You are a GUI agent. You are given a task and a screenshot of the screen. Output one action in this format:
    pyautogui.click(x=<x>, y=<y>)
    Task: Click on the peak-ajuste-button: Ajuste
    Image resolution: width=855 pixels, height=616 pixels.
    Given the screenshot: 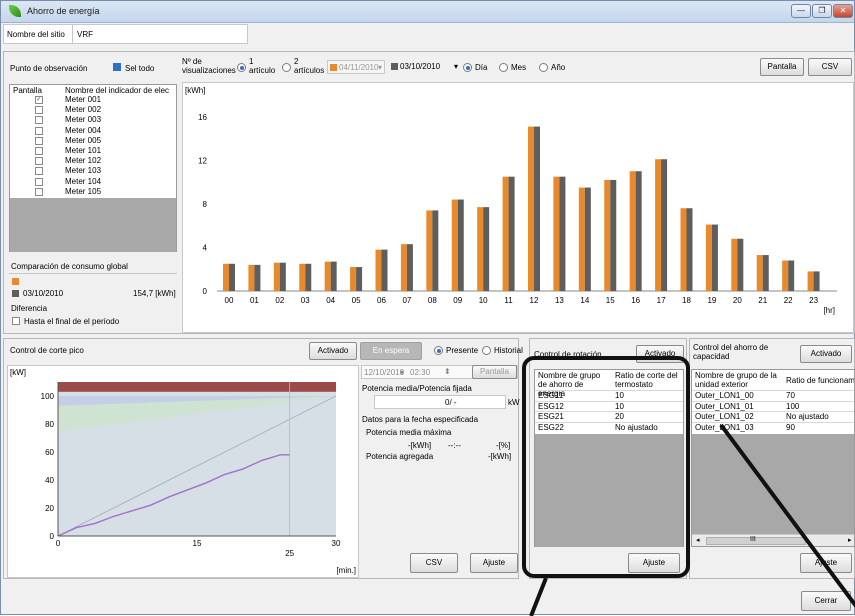 What is the action you would take?
    pyautogui.click(x=494, y=563)
    